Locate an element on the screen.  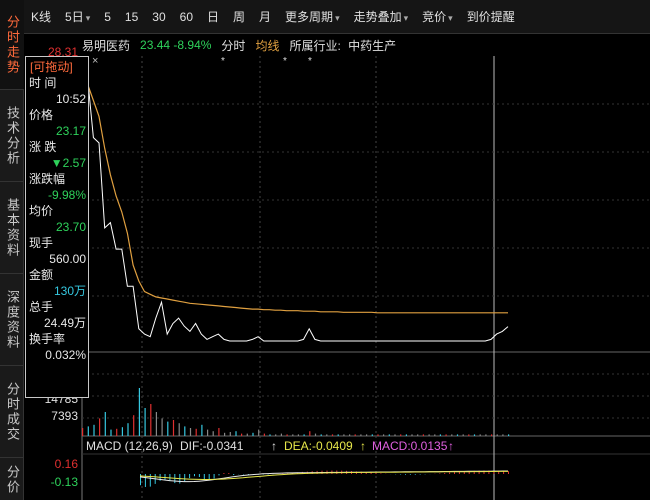
sidebar-item-3: 深度资料 is located at coordinates (12, 320).